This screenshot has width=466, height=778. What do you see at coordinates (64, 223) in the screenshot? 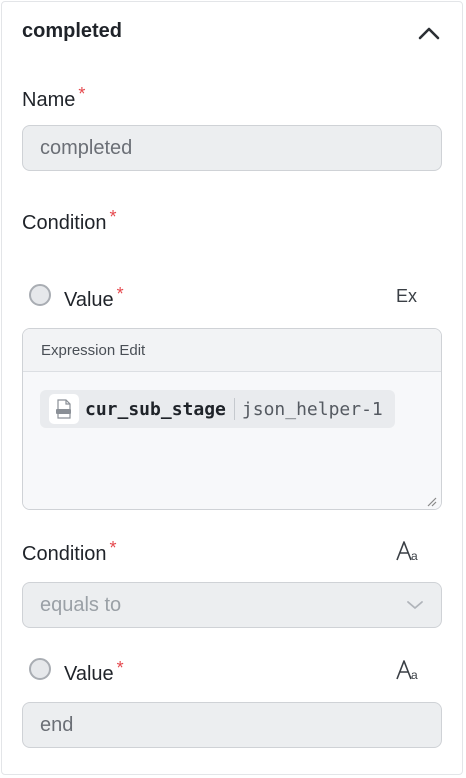
I see `condition-label-text: Condition` at bounding box center [64, 223].